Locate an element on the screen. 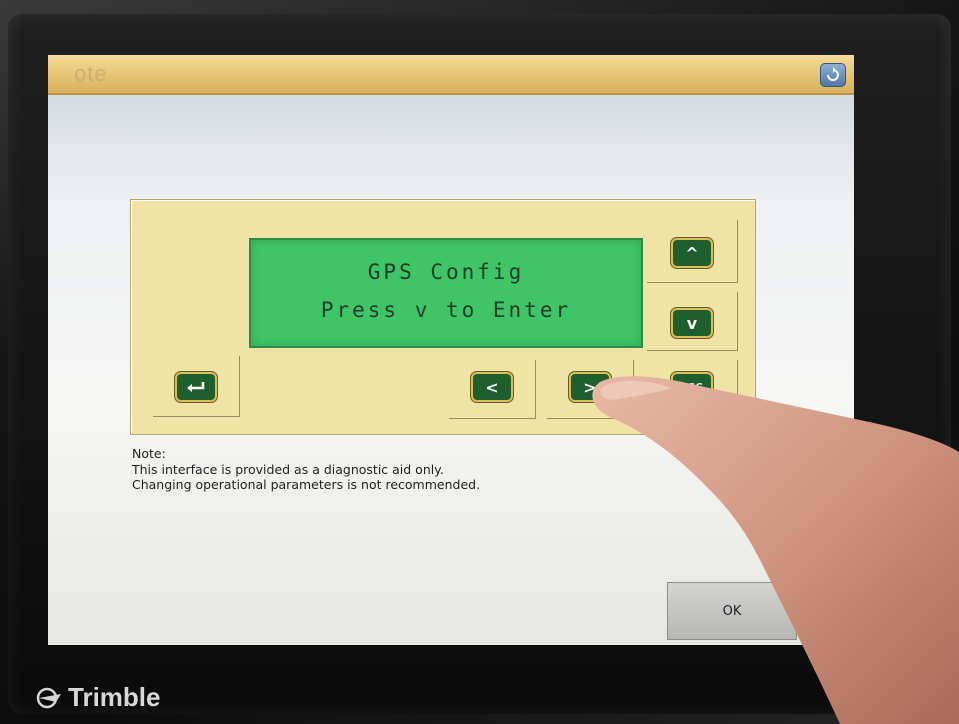 This screenshot has height=724, width=959. ok-button: OK is located at coordinates (732, 611).